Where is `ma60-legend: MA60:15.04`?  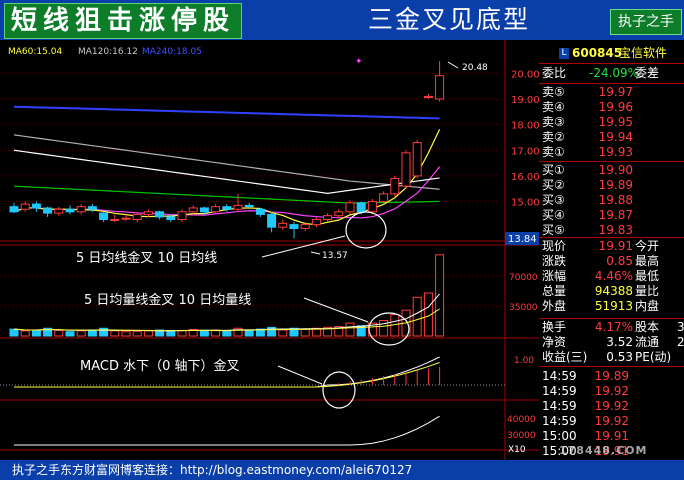
ma60-legend: MA60:15.04 is located at coordinates (35, 52).